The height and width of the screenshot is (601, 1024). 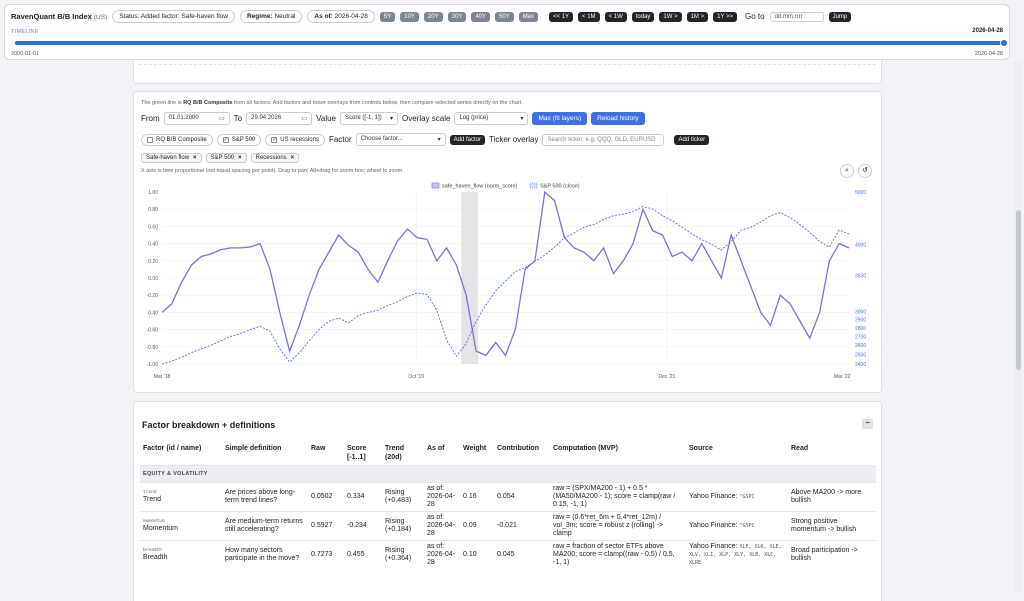 I want to click on collapse-button: −, so click(x=867, y=424).